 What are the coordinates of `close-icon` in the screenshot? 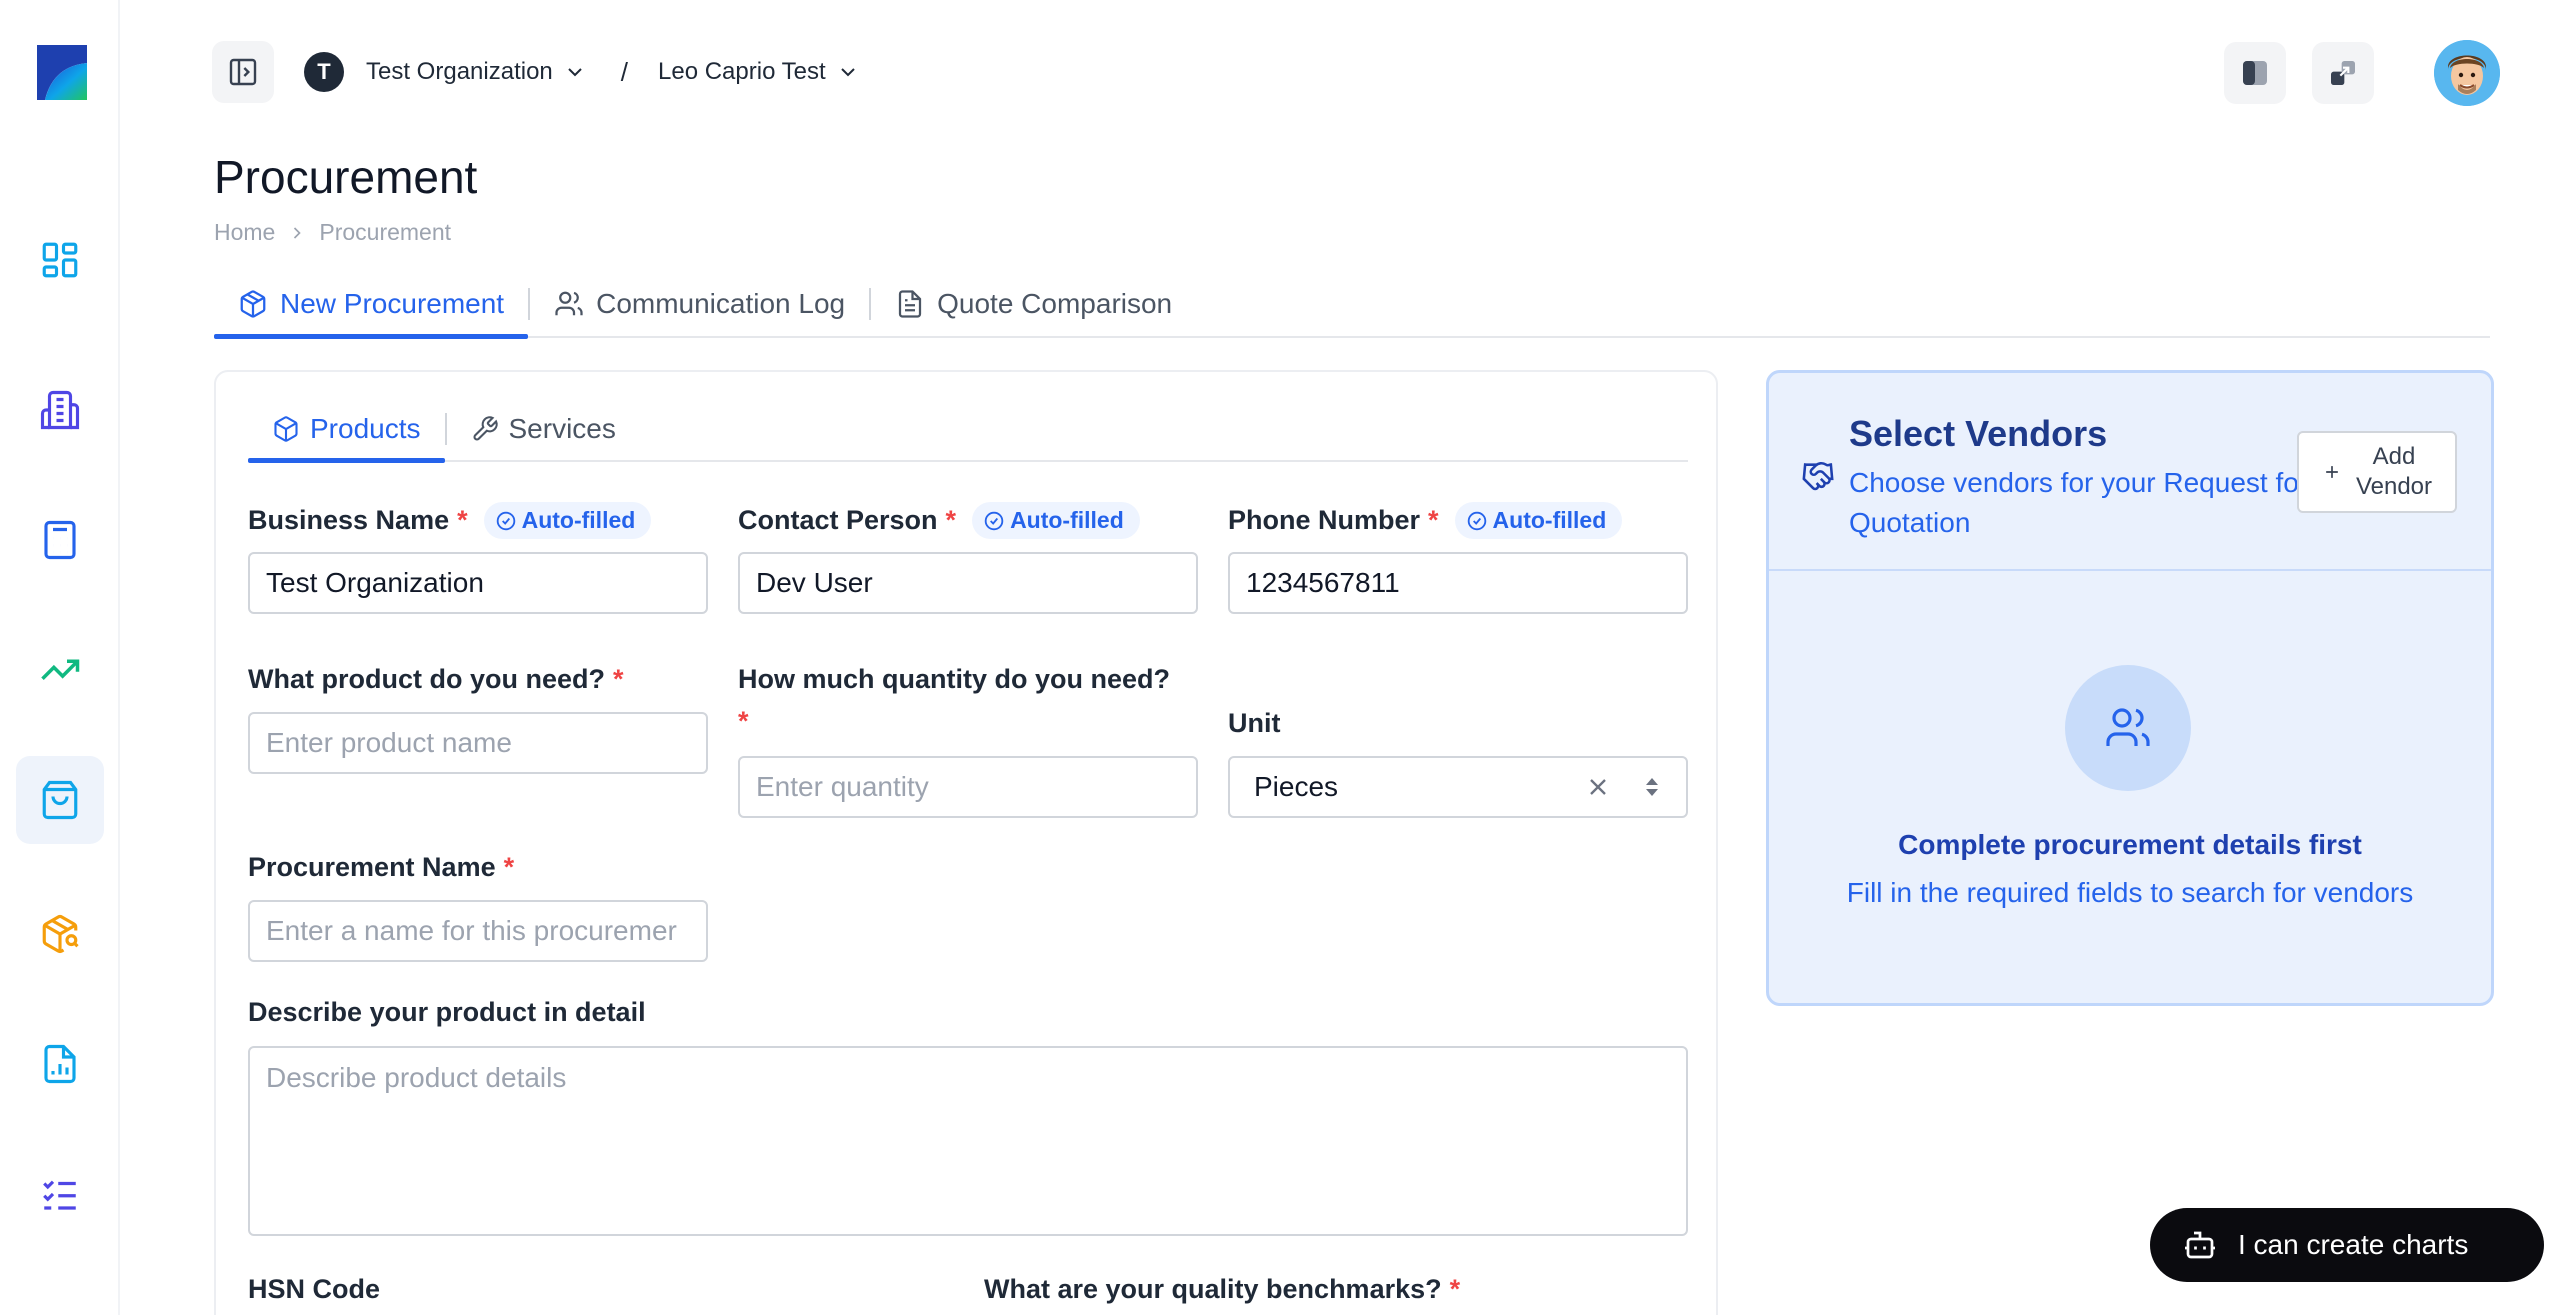 It's located at (1598, 787).